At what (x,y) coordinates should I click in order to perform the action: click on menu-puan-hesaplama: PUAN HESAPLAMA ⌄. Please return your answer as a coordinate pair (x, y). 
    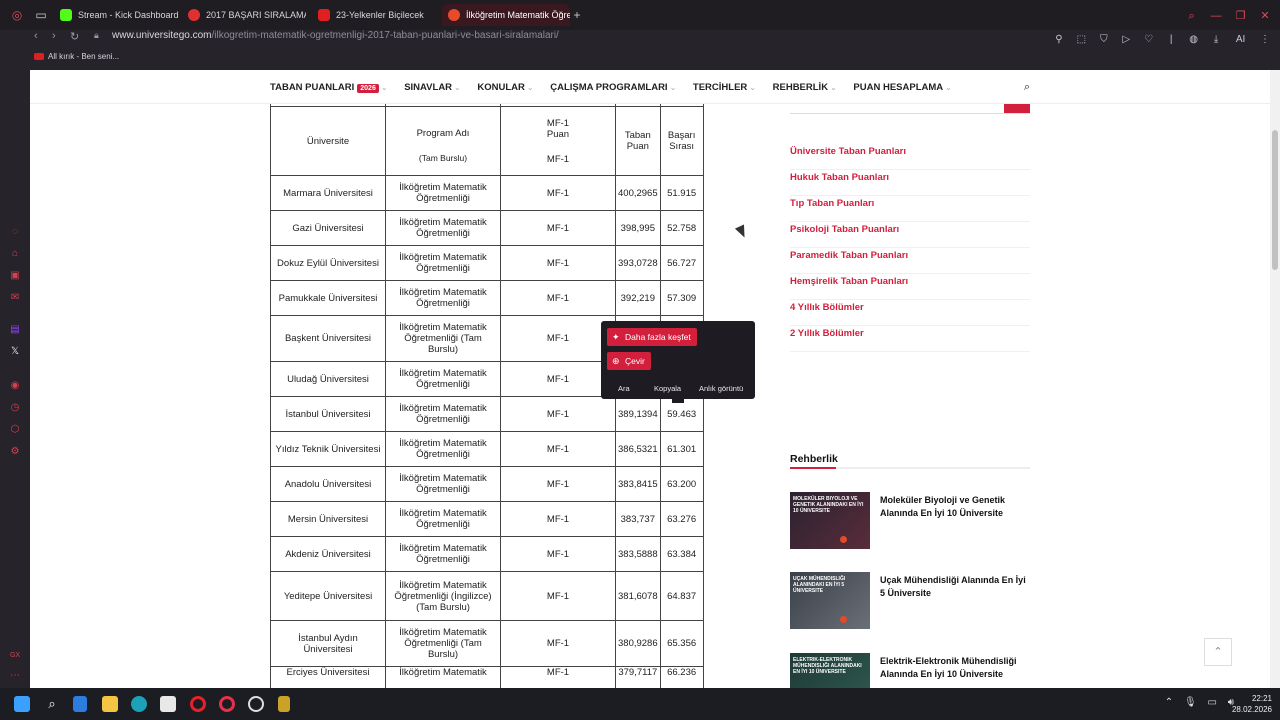
    Looking at the image, I should click on (902, 87).